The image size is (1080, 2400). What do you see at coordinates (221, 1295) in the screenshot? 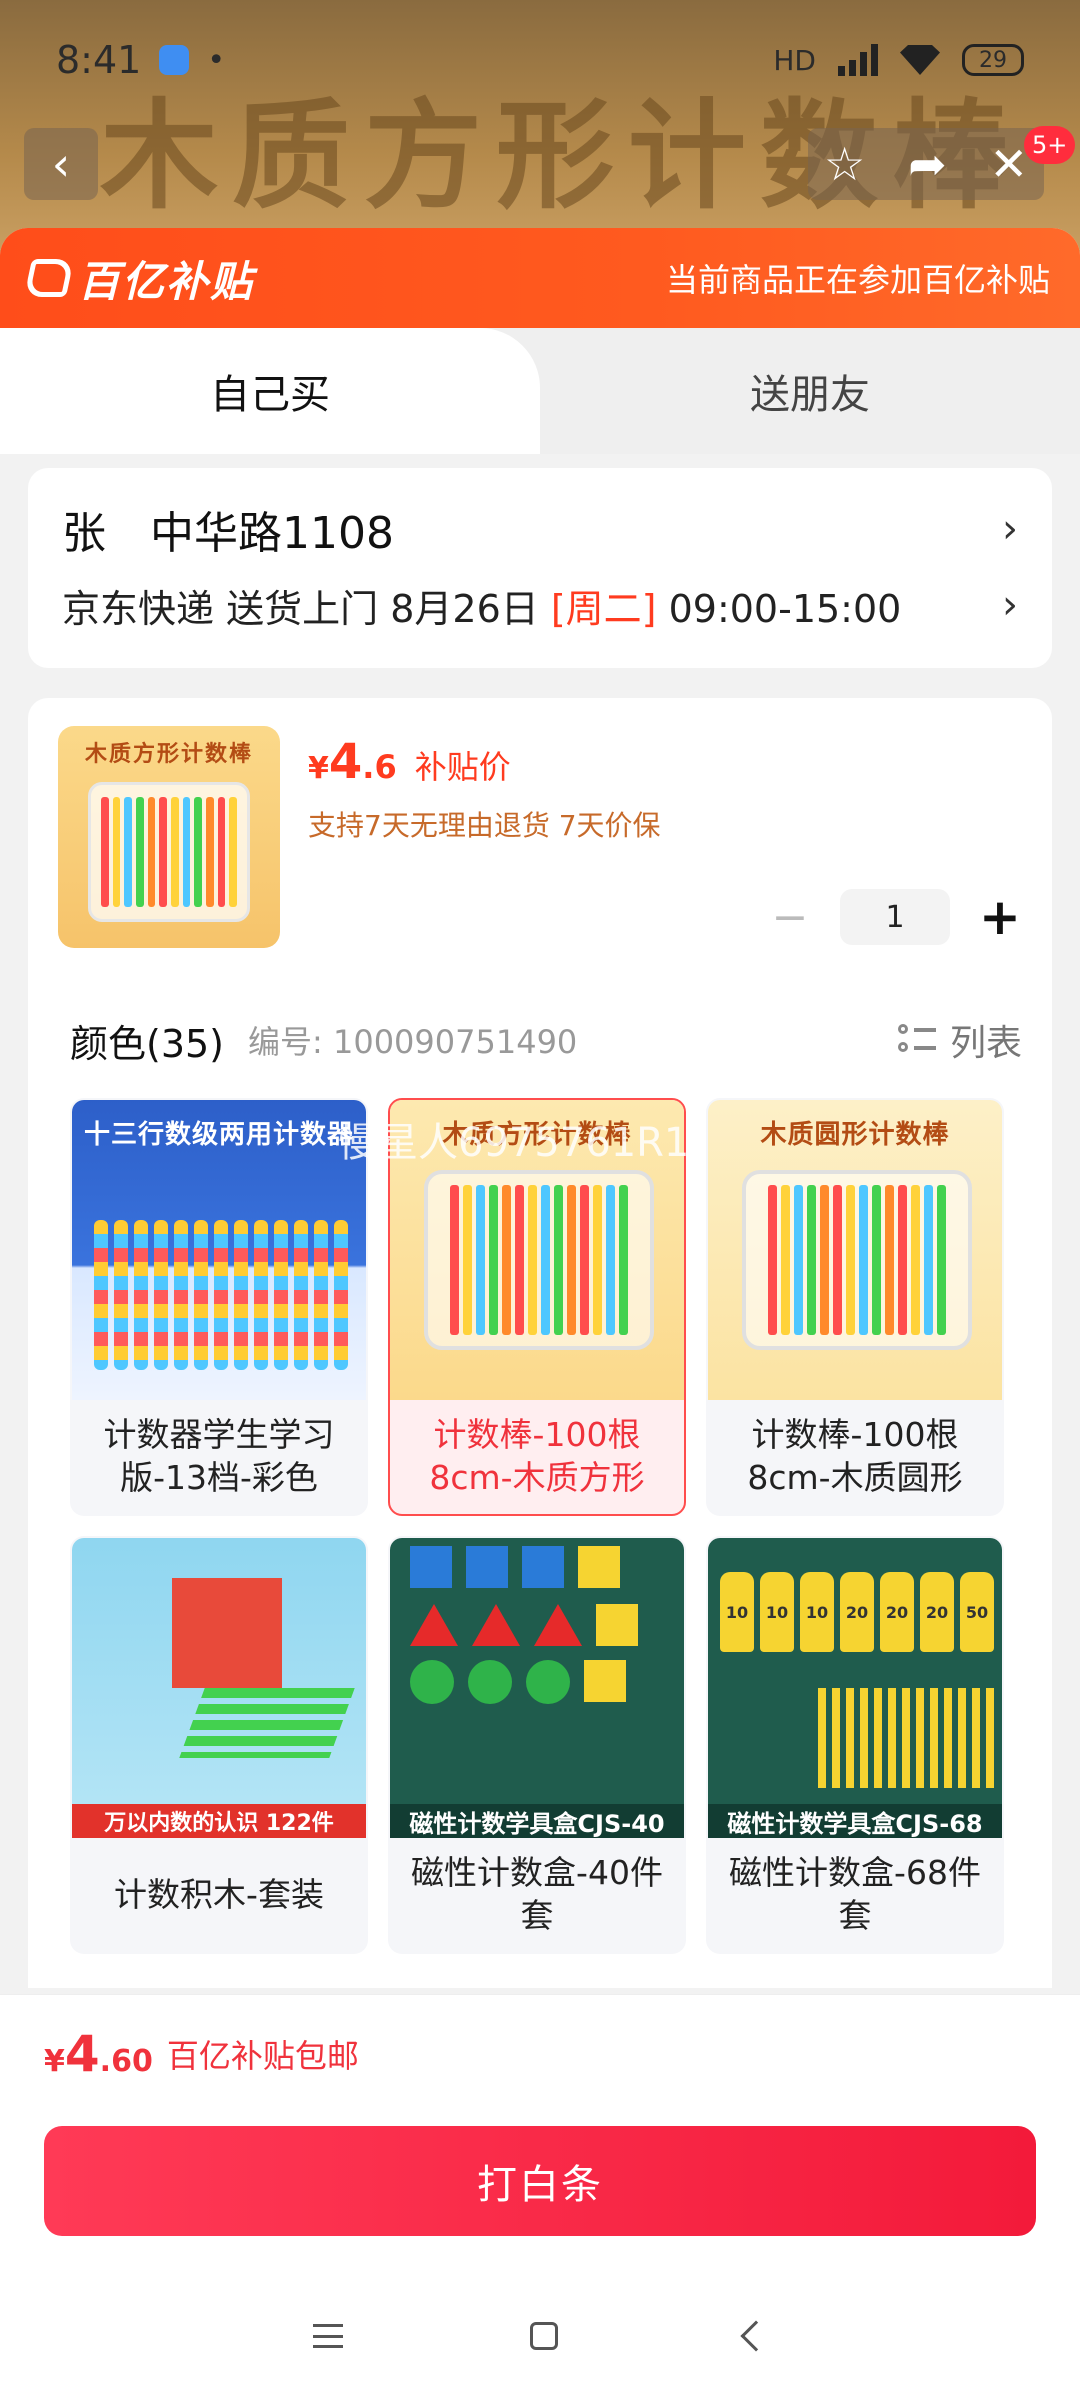
I see `abacus-illustration` at bounding box center [221, 1295].